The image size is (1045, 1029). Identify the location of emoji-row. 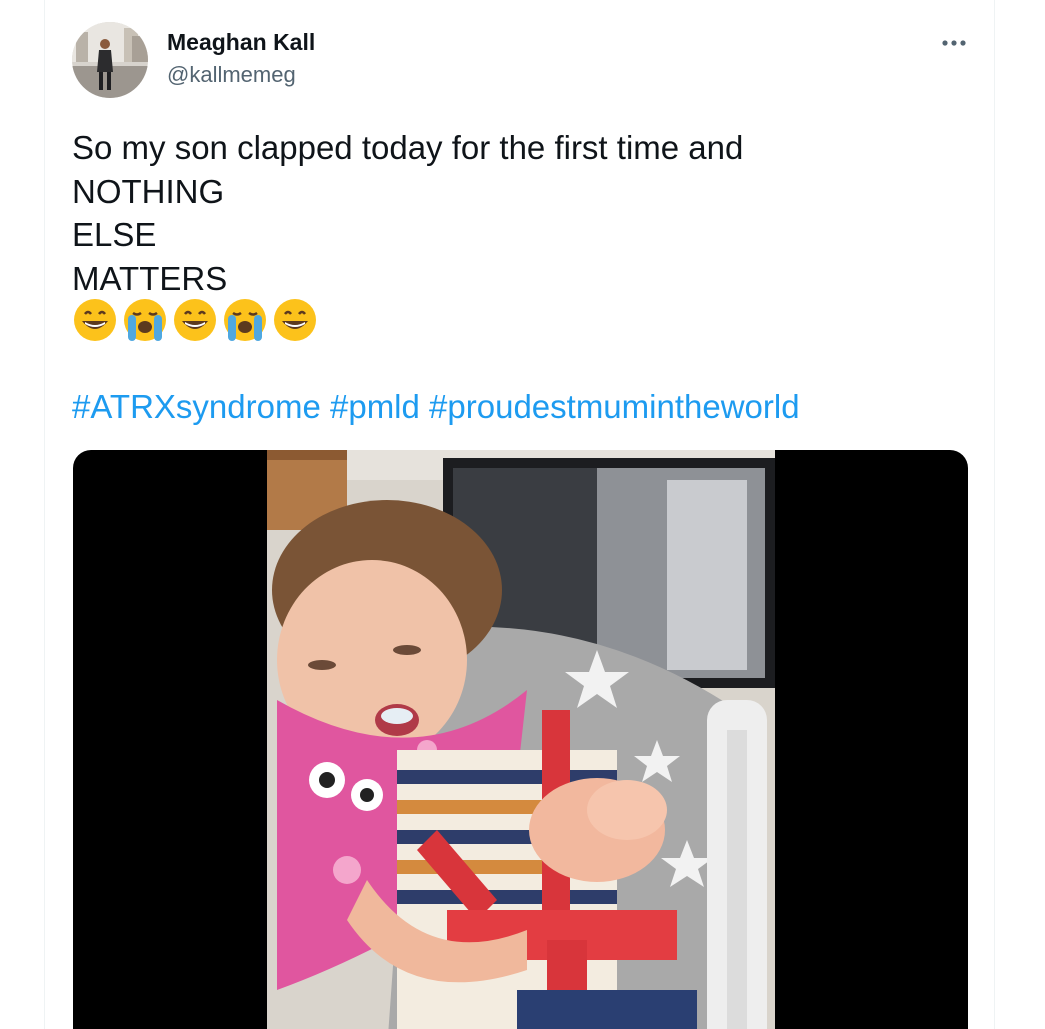
(195, 320).